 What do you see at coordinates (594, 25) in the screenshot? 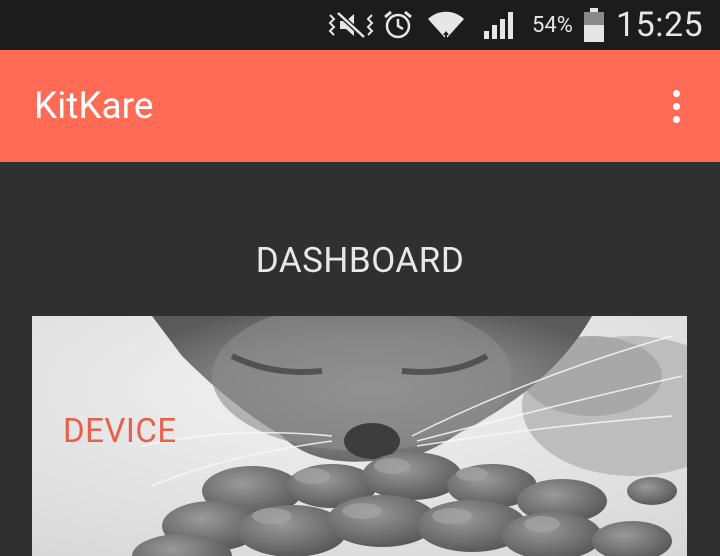
I see `battery-icon` at bounding box center [594, 25].